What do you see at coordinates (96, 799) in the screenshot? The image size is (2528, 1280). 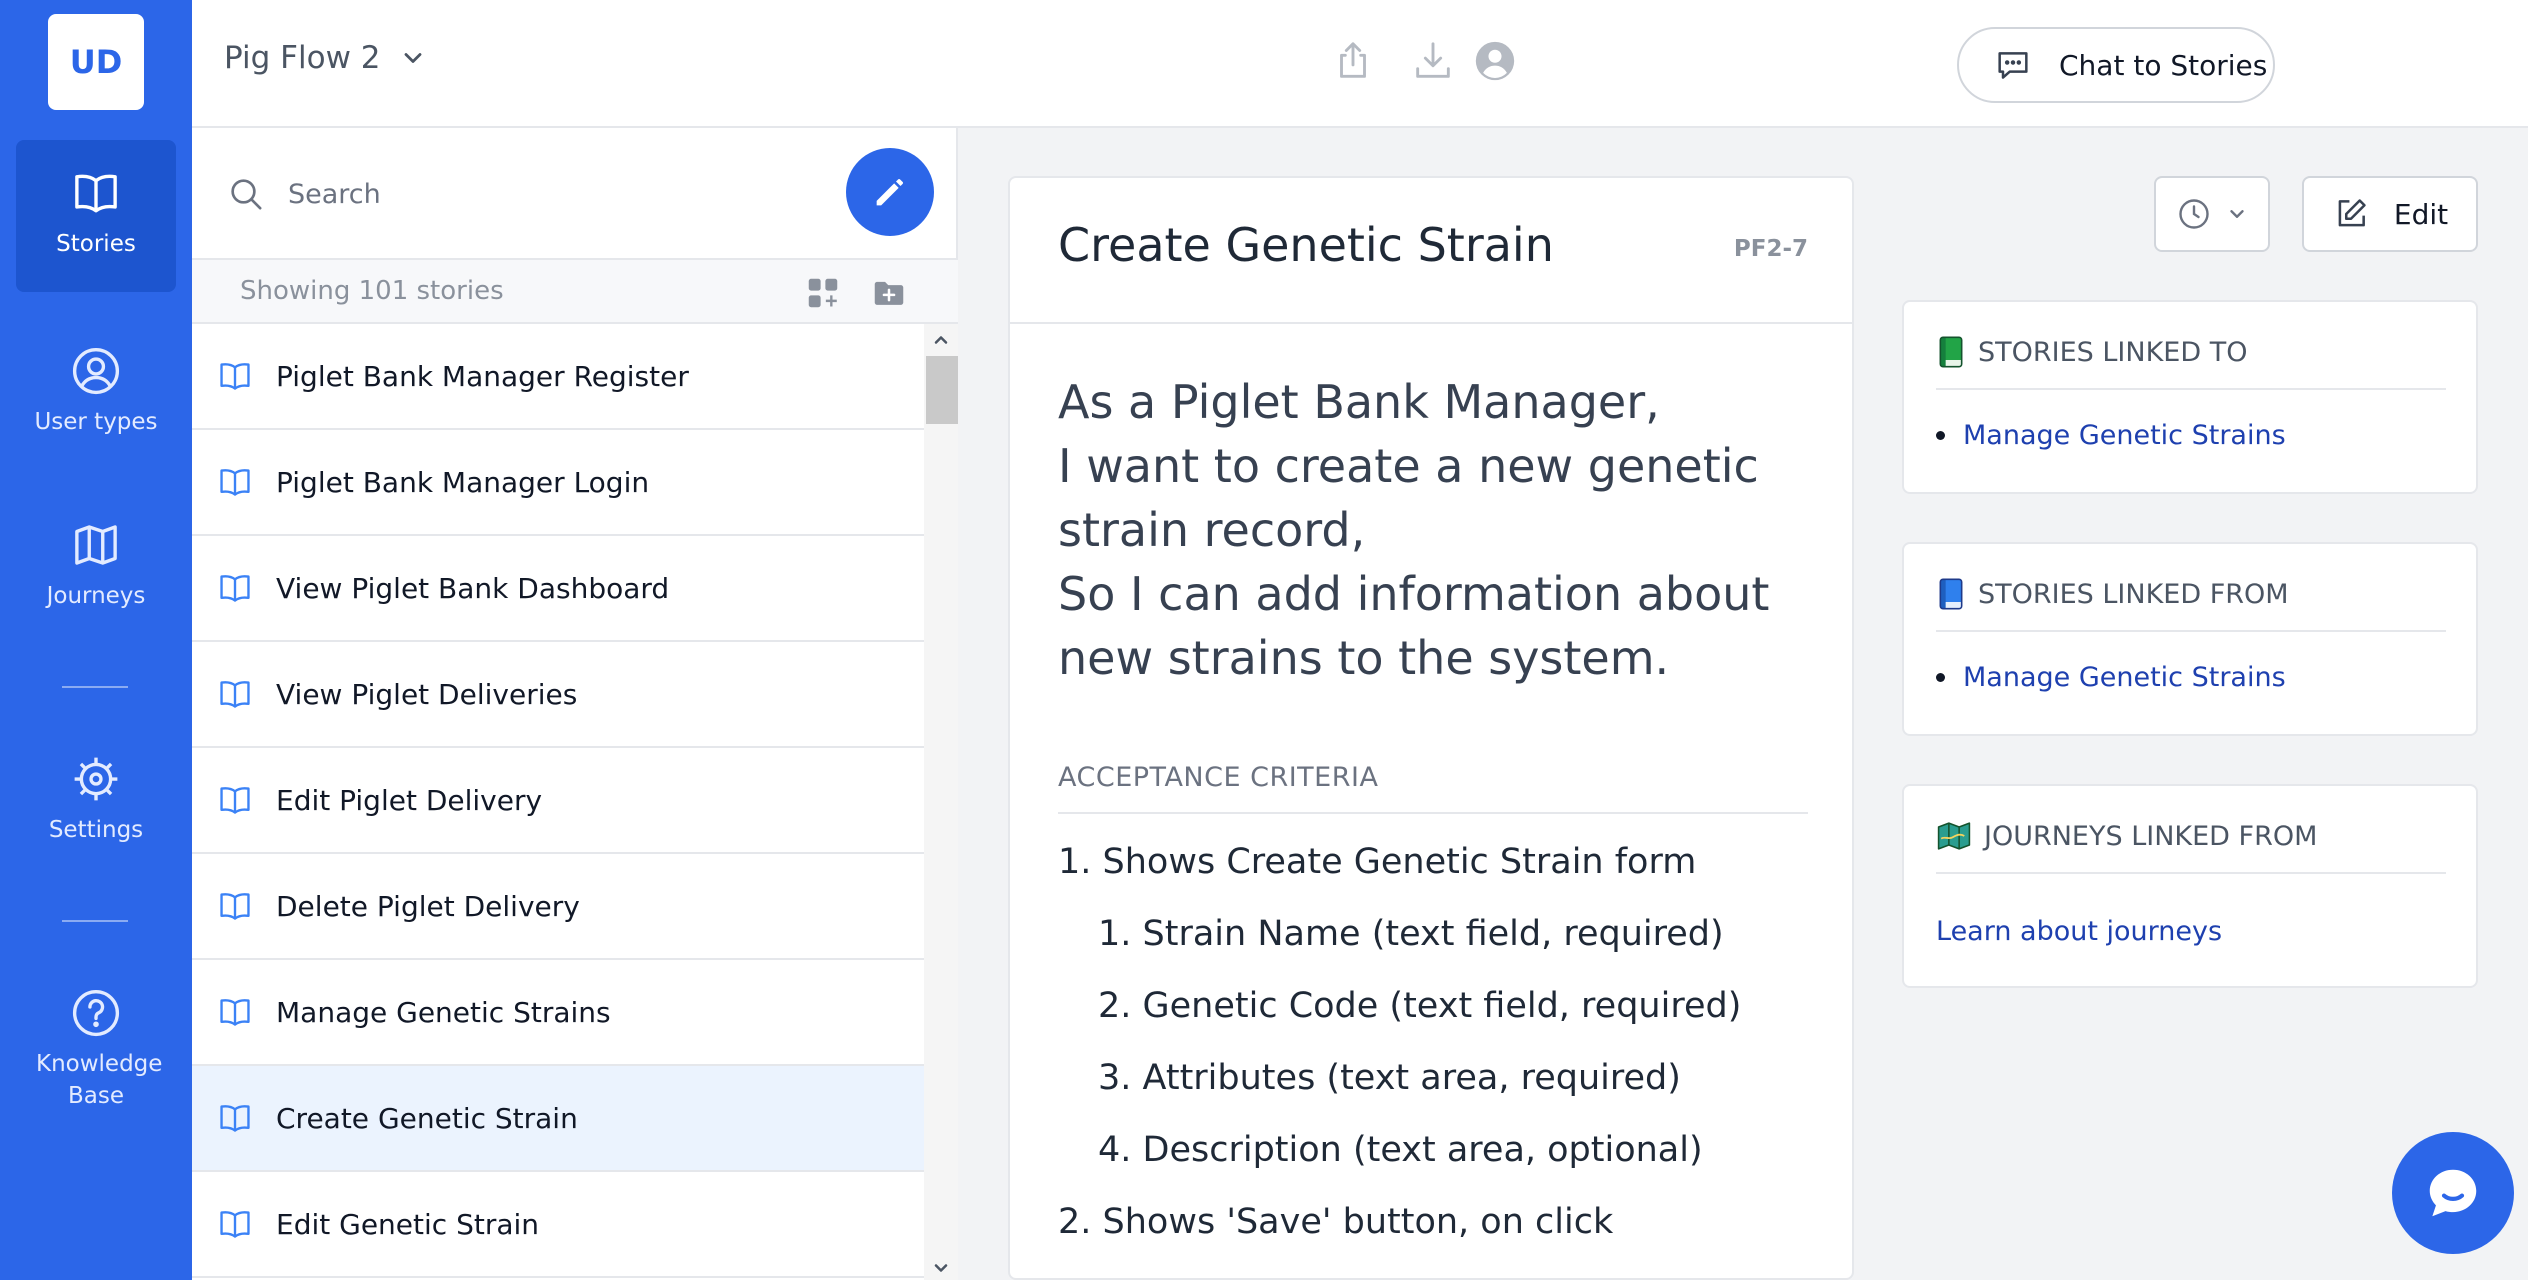 I see `nav-item-settings: Settings` at bounding box center [96, 799].